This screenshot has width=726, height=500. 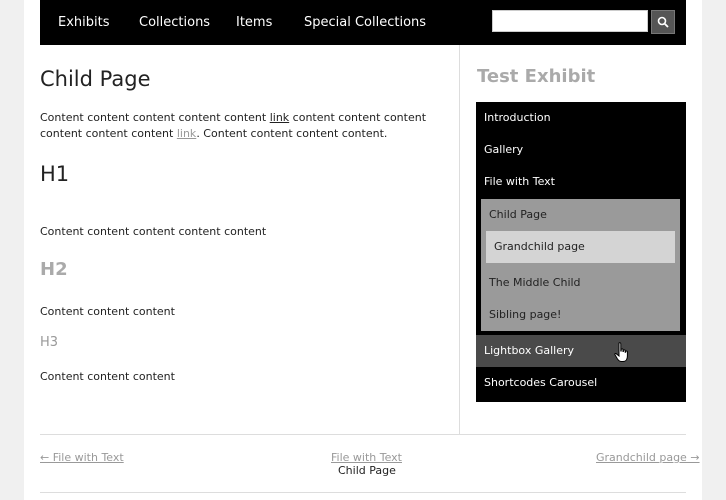 I want to click on hand-cursor-icon, so click(x=621, y=352).